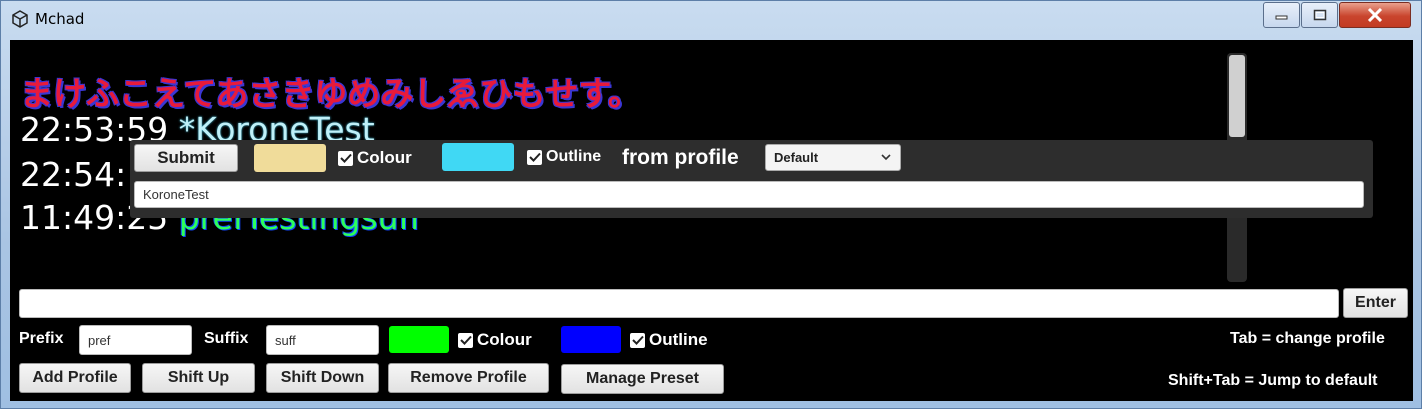  Describe the element at coordinates (642, 379) in the screenshot. I see `manage-preset-button: Manage Preset` at that location.